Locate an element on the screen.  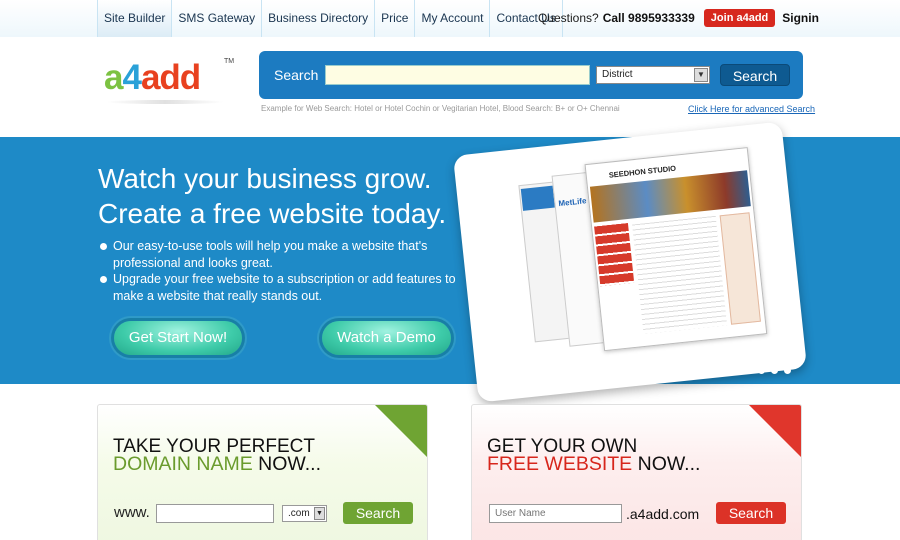
www-label: www. is located at coordinates (132, 512).